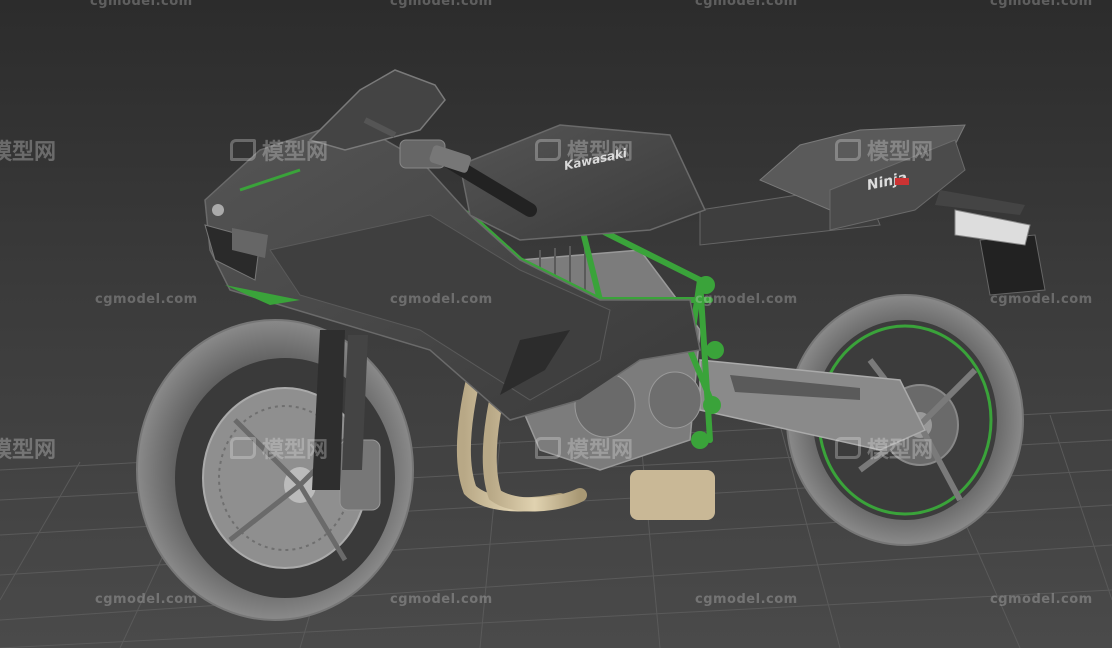  I want to click on exhaust-canister, so click(672, 495).